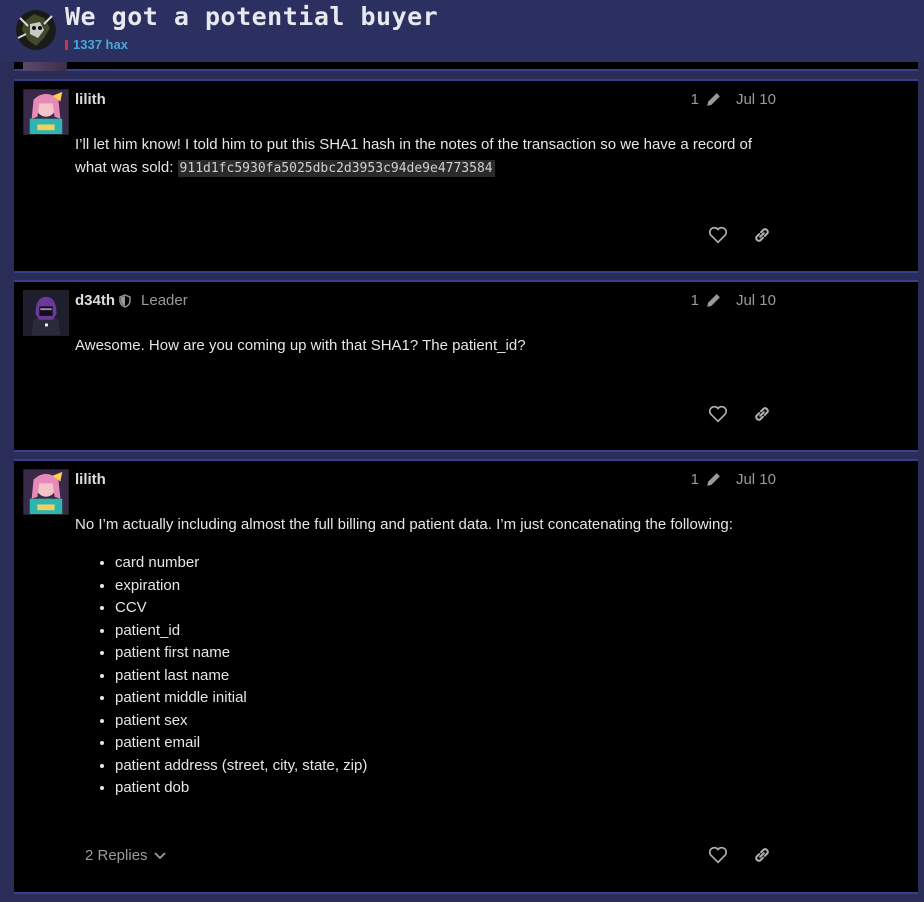 This screenshot has width=924, height=902. What do you see at coordinates (116, 855) in the screenshot?
I see `replies-label: 2 Replies` at bounding box center [116, 855].